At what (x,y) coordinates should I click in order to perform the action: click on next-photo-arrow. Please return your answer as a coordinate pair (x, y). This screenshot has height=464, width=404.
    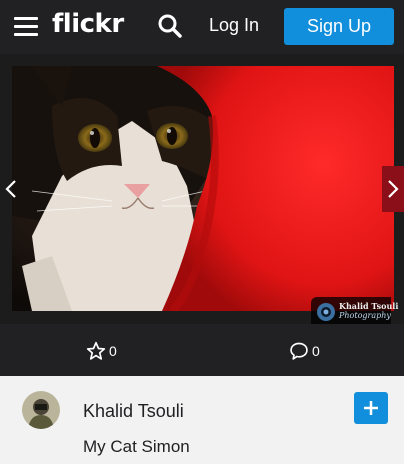
    Looking at the image, I should click on (393, 189).